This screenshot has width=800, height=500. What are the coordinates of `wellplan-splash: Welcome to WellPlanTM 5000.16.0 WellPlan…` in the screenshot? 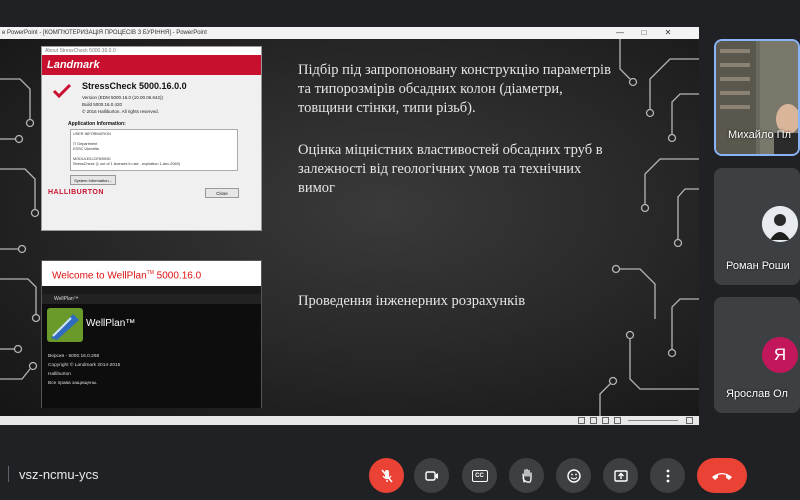 It's located at (151, 334).